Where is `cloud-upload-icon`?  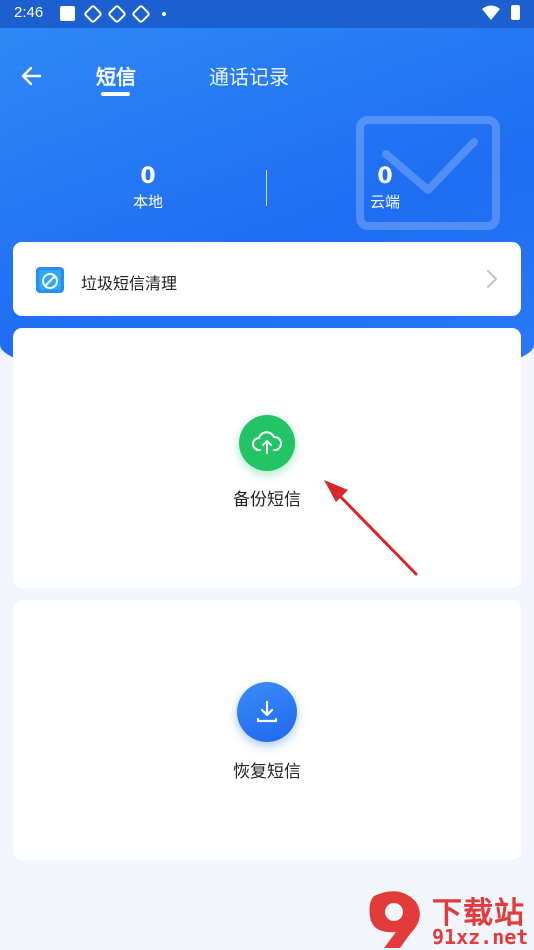 cloud-upload-icon is located at coordinates (267, 442).